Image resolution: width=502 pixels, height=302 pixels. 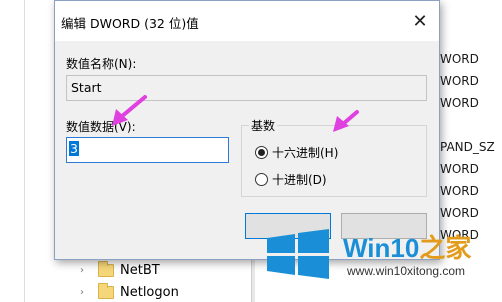 I want to click on dec-radio-label: 十进制(D), so click(x=299, y=180).